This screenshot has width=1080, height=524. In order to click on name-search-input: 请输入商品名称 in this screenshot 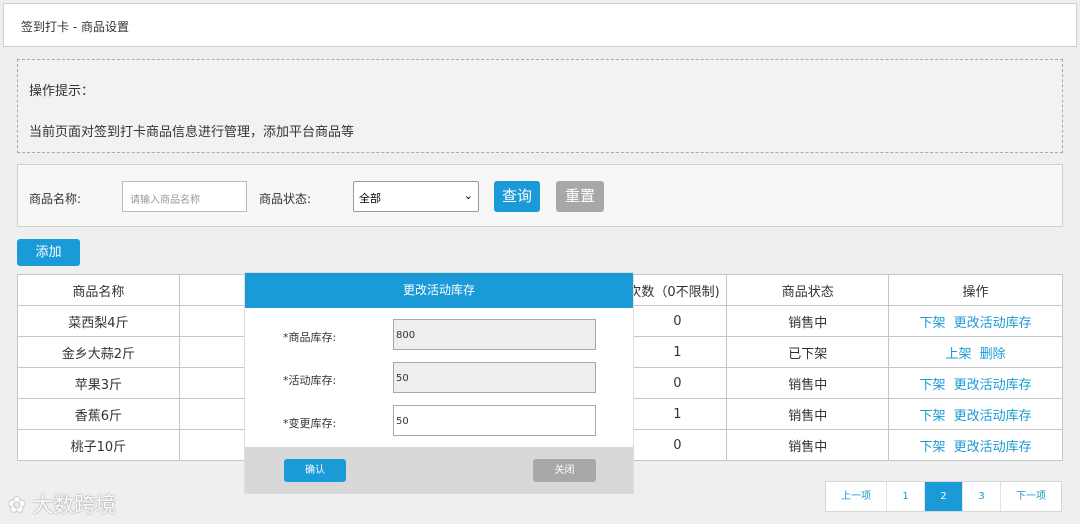, I will do `click(184, 196)`.